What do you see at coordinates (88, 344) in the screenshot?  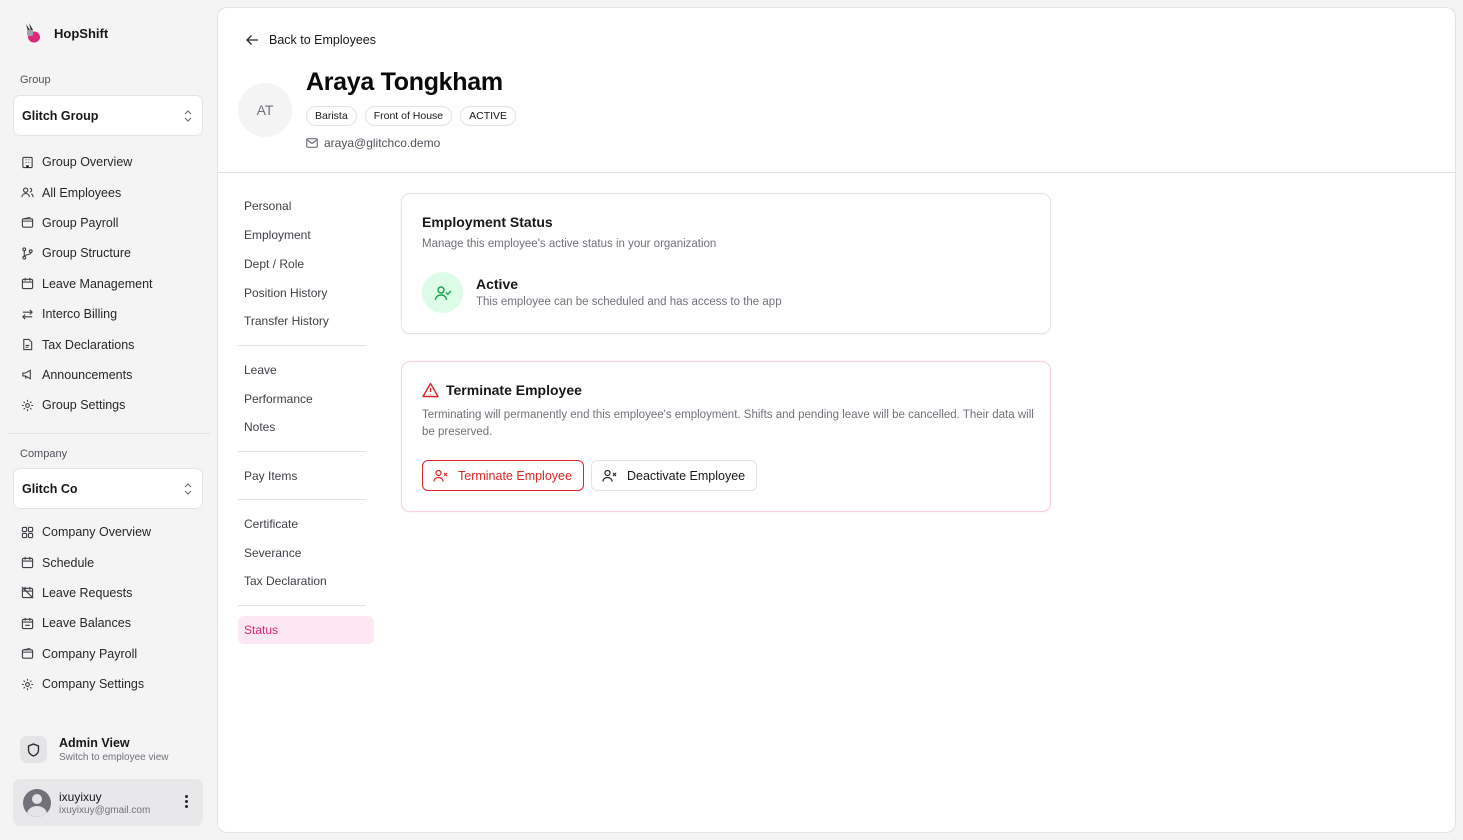 I see `sidebar-item-label: Tax Declarations` at bounding box center [88, 344].